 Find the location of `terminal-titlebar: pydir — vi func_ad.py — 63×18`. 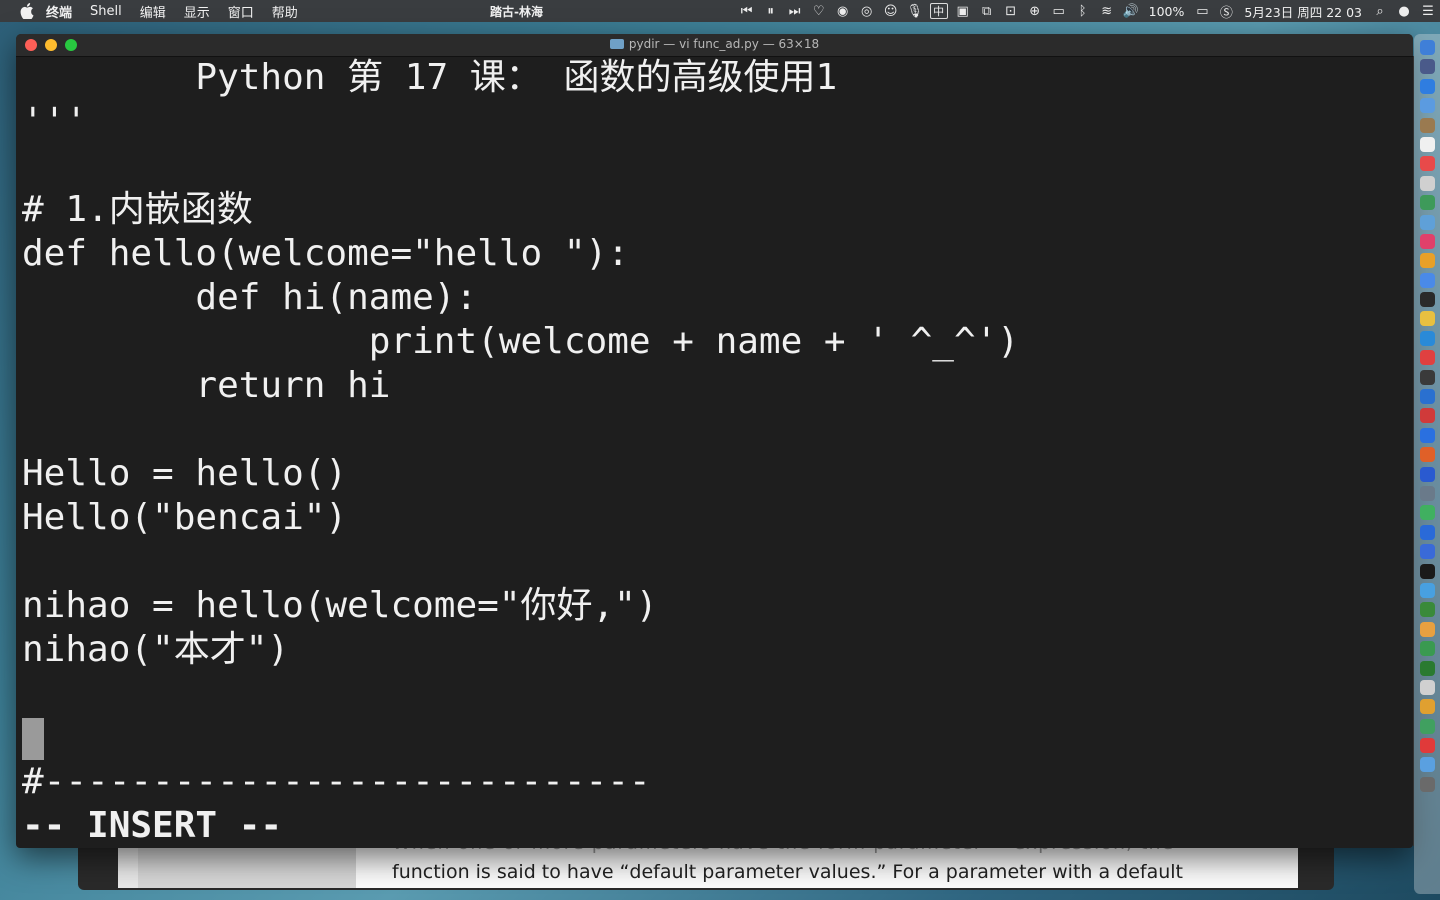

terminal-titlebar: pydir — vi func_ad.py — 63×18 is located at coordinates (714, 45).